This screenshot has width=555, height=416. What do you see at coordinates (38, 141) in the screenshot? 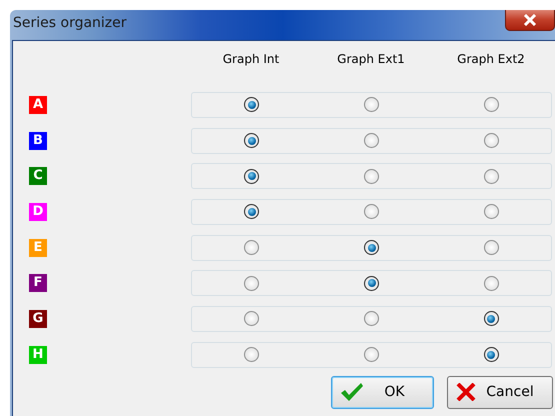
I see `series-label: B` at bounding box center [38, 141].